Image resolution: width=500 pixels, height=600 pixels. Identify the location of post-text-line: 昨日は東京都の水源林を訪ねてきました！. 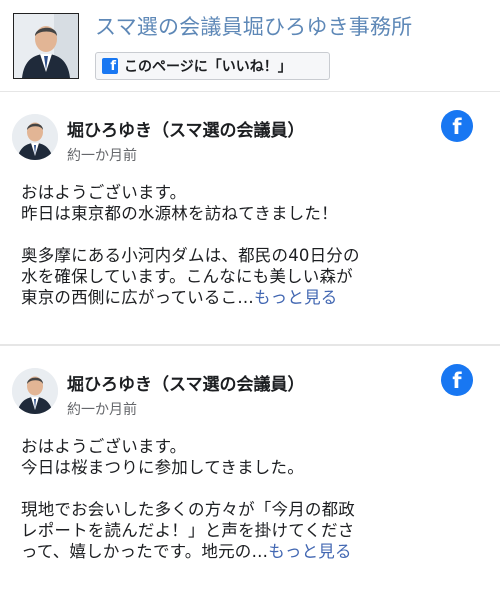
(179, 213).